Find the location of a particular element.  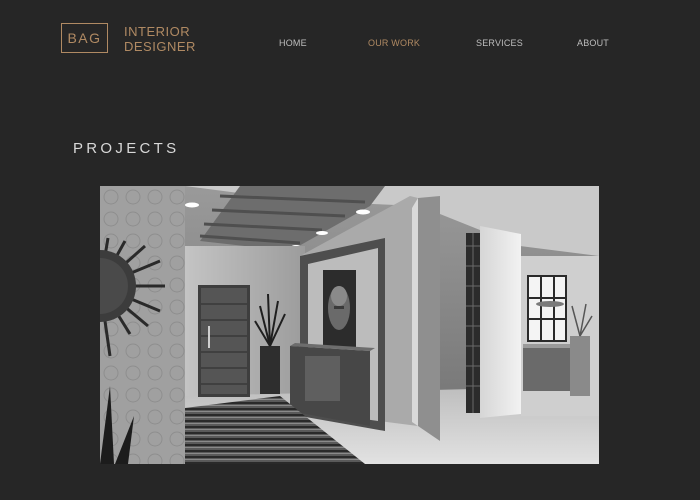

logo-mark: BAG is located at coordinates (84, 38).